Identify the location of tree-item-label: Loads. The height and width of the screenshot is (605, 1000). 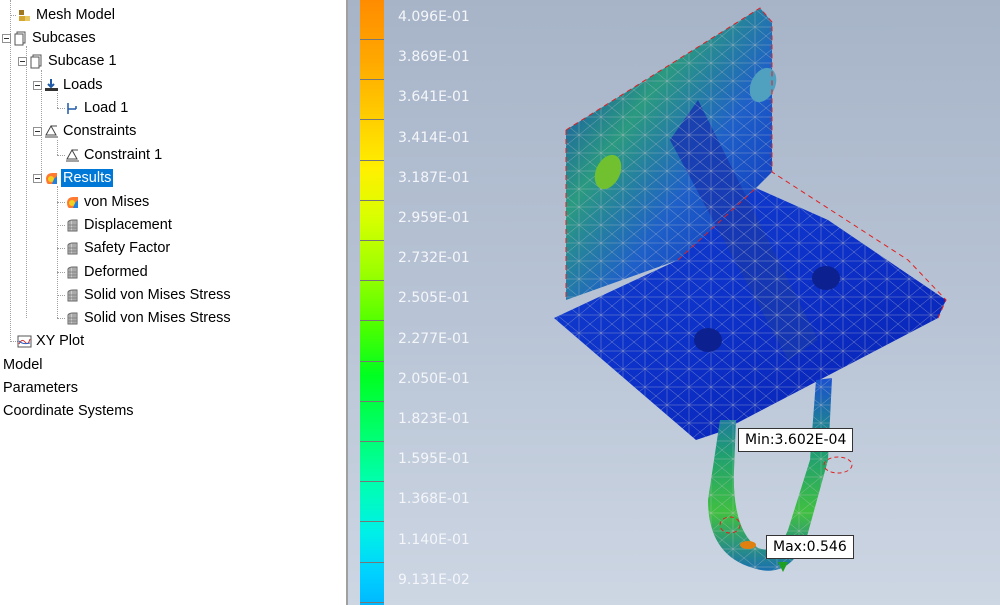
(83, 85).